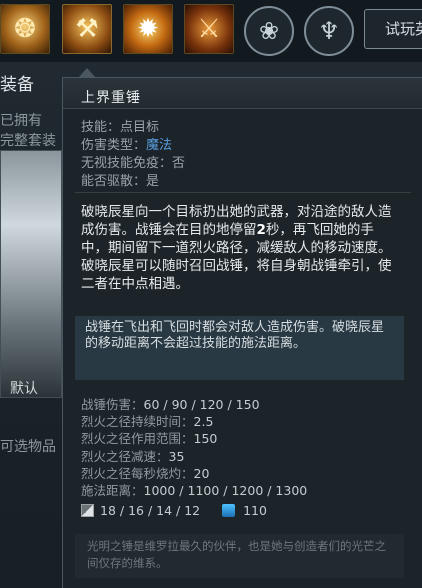 The image size is (422, 588). I want to click on stat-dispel: 能否驱散：是, so click(120, 181).